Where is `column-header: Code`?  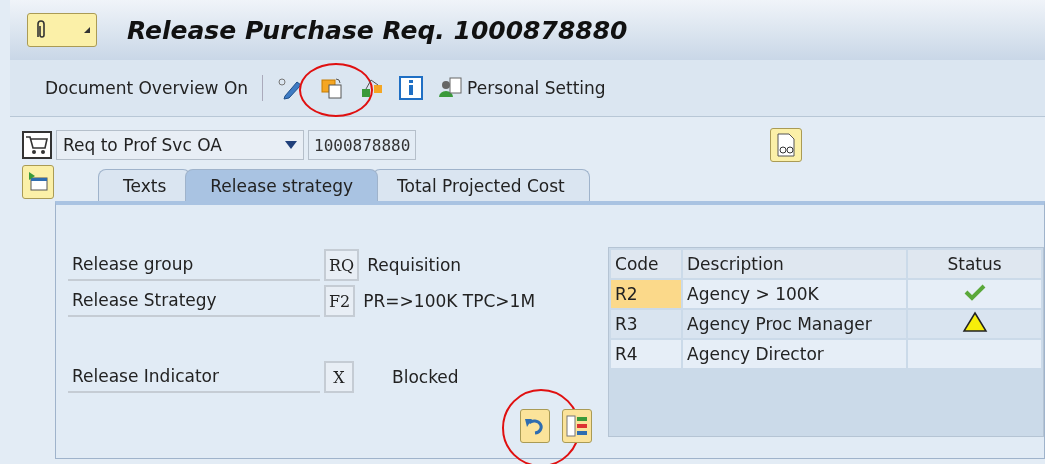
column-header: Code is located at coordinates (646, 264).